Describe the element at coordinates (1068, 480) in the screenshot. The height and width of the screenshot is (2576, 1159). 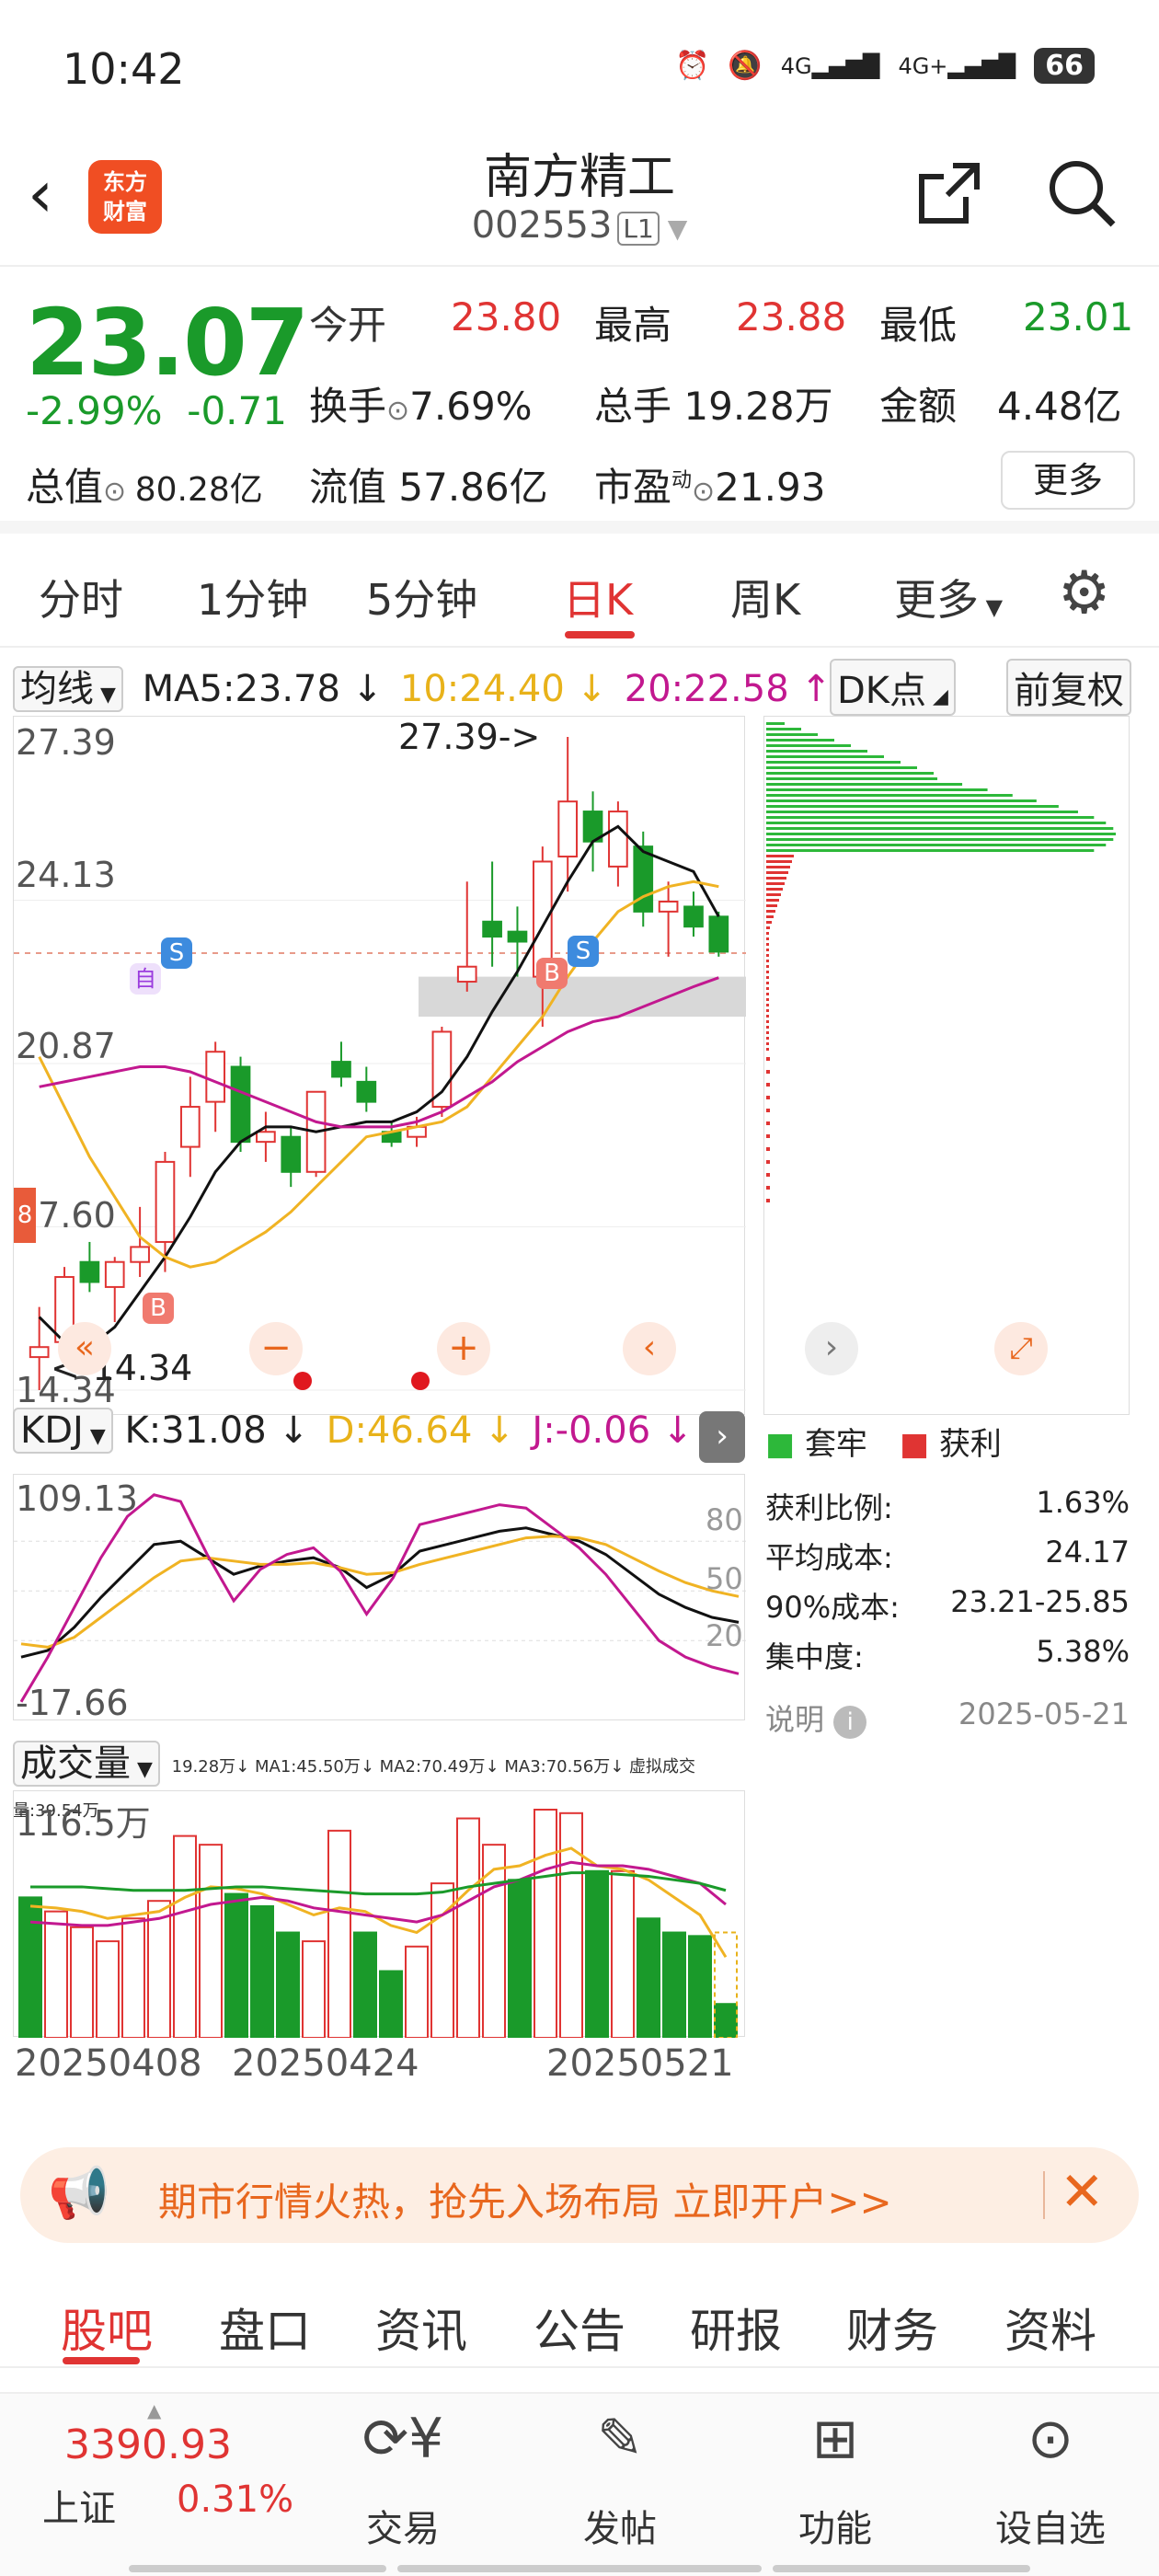
I see `more-button: 更多` at that location.